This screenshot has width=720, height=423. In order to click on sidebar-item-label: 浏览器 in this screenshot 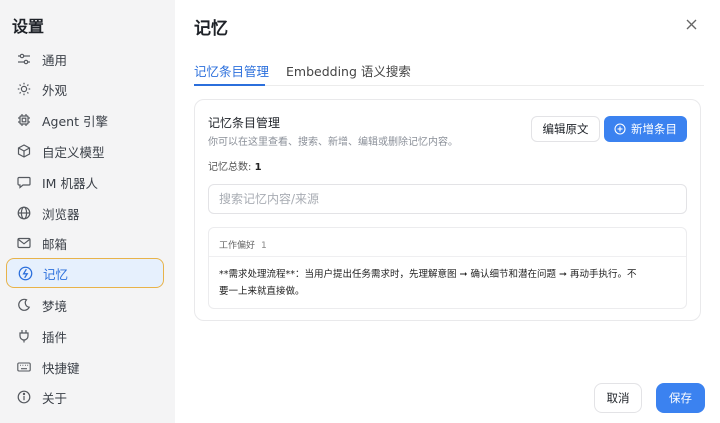, I will do `click(61, 214)`.